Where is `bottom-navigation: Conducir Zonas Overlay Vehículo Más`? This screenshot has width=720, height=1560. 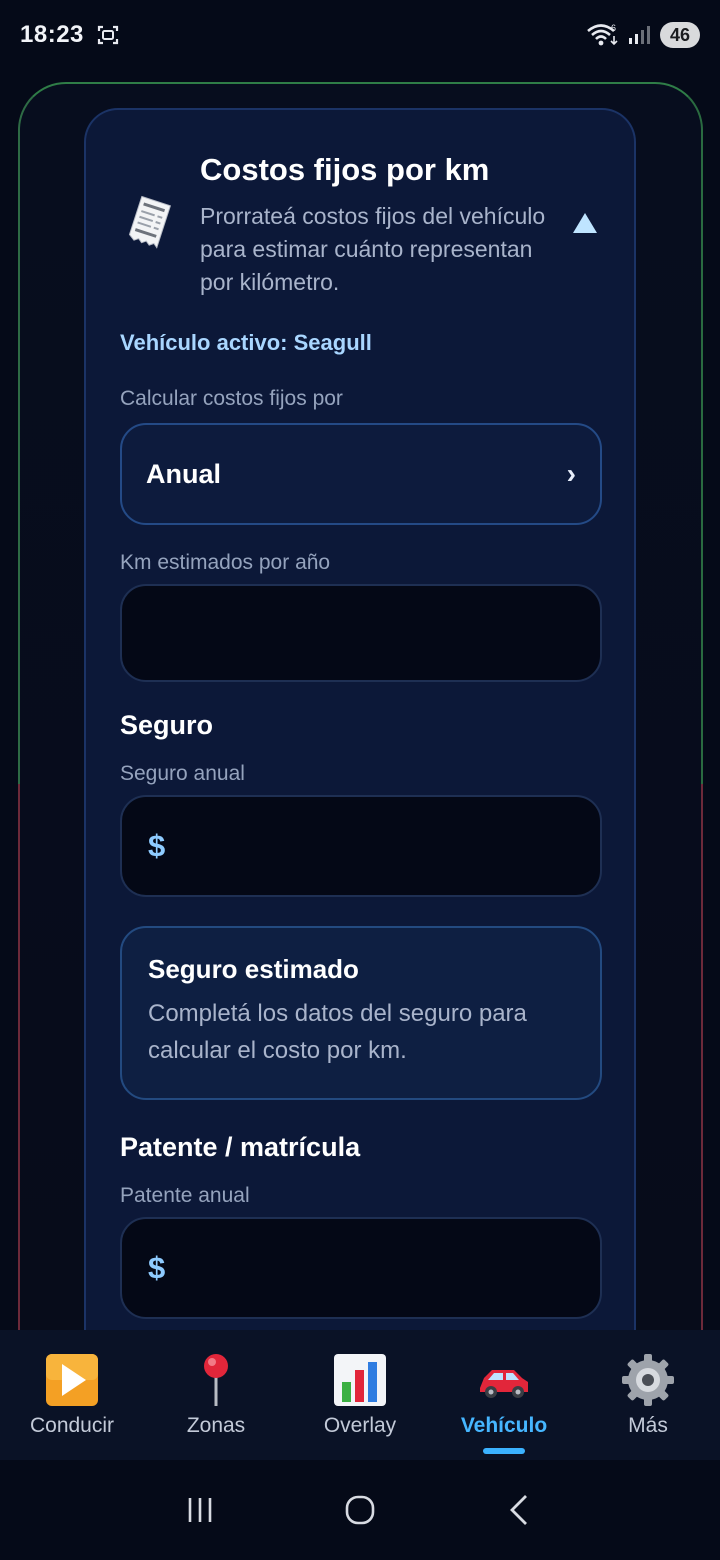
bottom-navigation: Conducir Zonas Overlay Vehículo Más is located at coordinates (360, 1395).